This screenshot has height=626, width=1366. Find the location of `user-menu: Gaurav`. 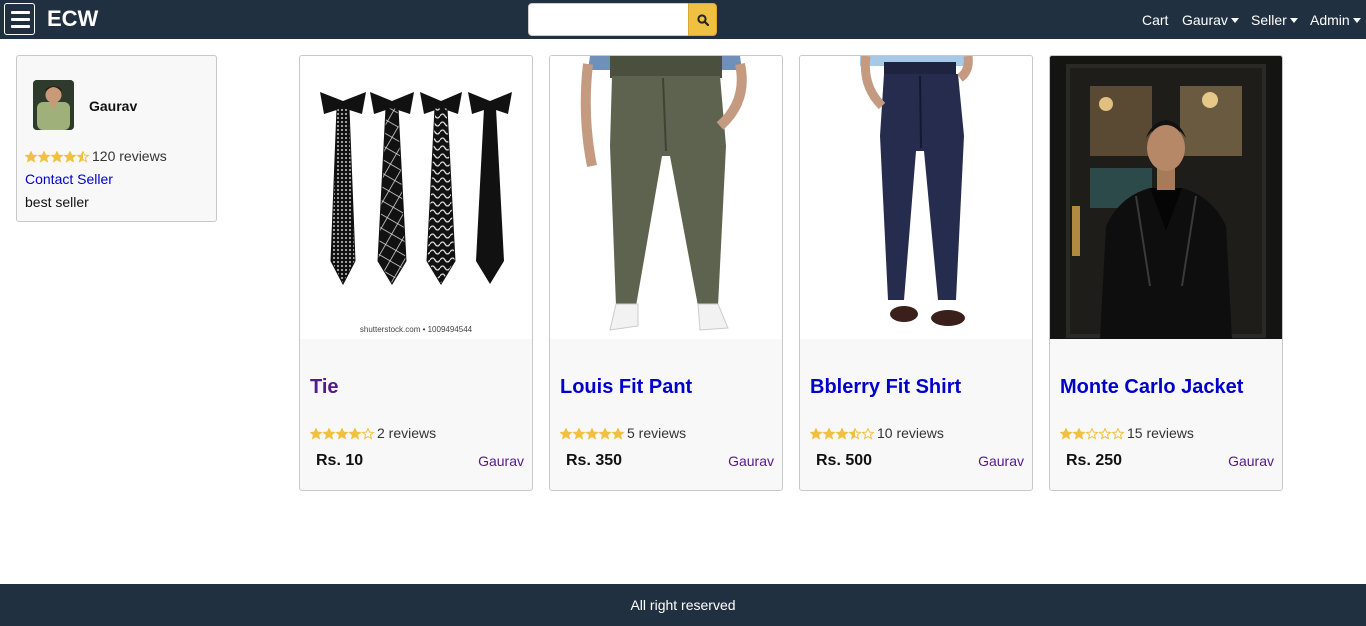

user-menu: Gaurav is located at coordinates (1210, 20).